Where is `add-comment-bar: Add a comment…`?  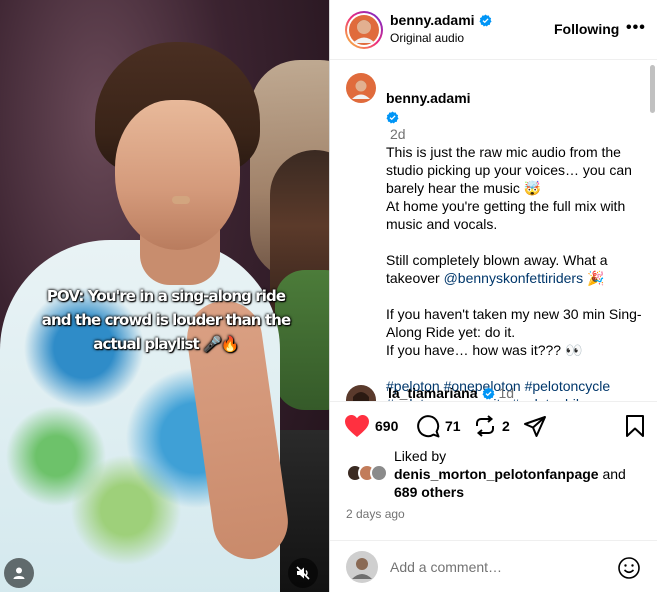 add-comment-bar: Add a comment… is located at coordinates (493, 566).